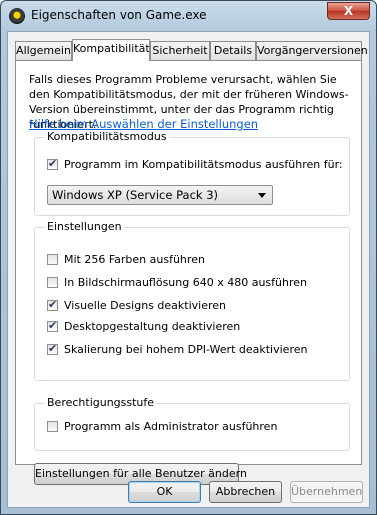  Describe the element at coordinates (143, 124) in the screenshot. I see `help-link: Hilfe beim Auswählen der Einstellungen` at that location.